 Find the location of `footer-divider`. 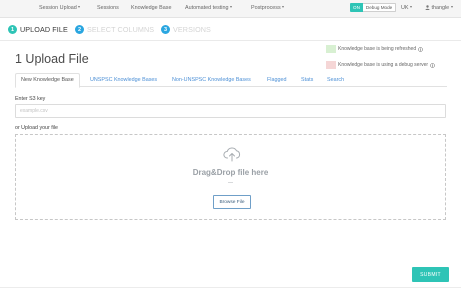

footer-divider is located at coordinates (230, 287).